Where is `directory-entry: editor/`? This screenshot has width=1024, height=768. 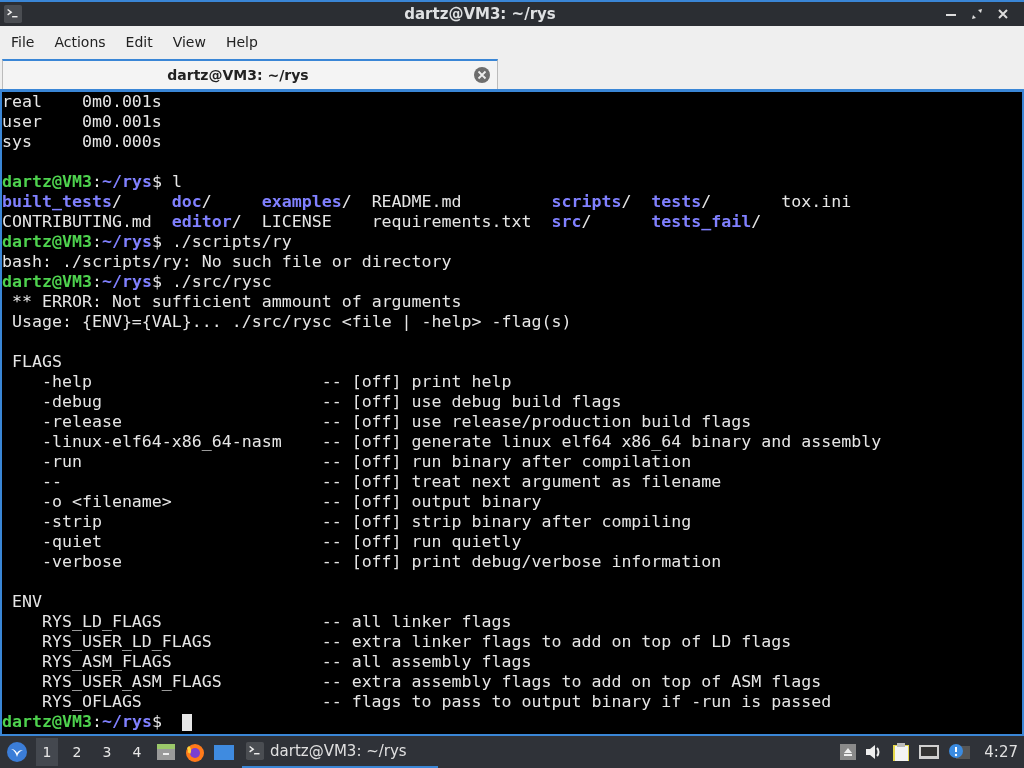 directory-entry: editor/ is located at coordinates (207, 222).